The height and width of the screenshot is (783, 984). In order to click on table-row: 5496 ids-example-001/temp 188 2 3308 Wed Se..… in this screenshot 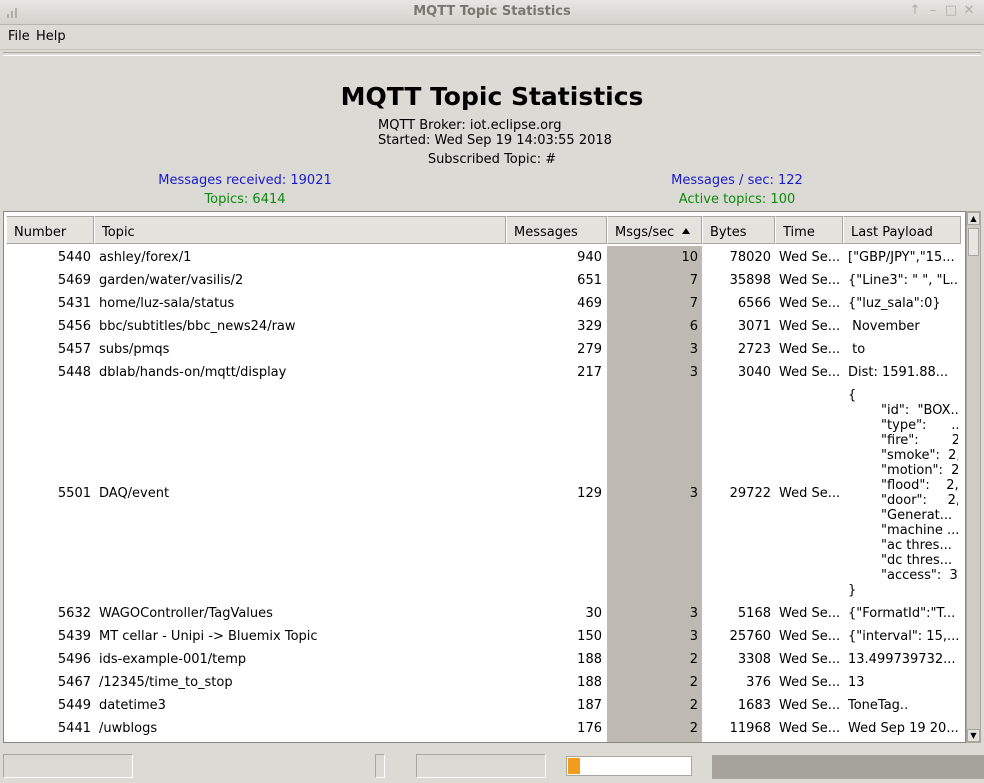, I will do `click(484, 659)`.